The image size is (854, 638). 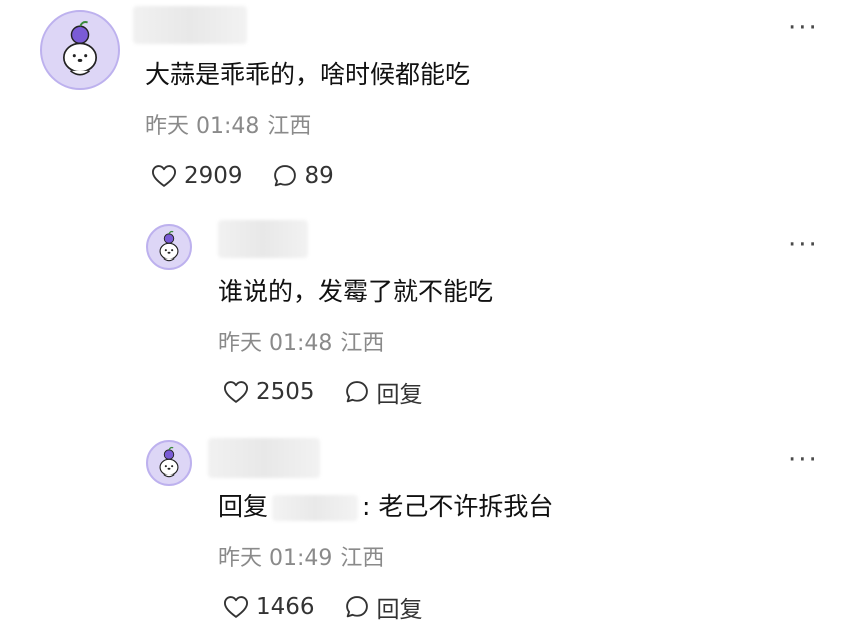 I want to click on comment-actions: 2909 89, so click(x=242, y=176).